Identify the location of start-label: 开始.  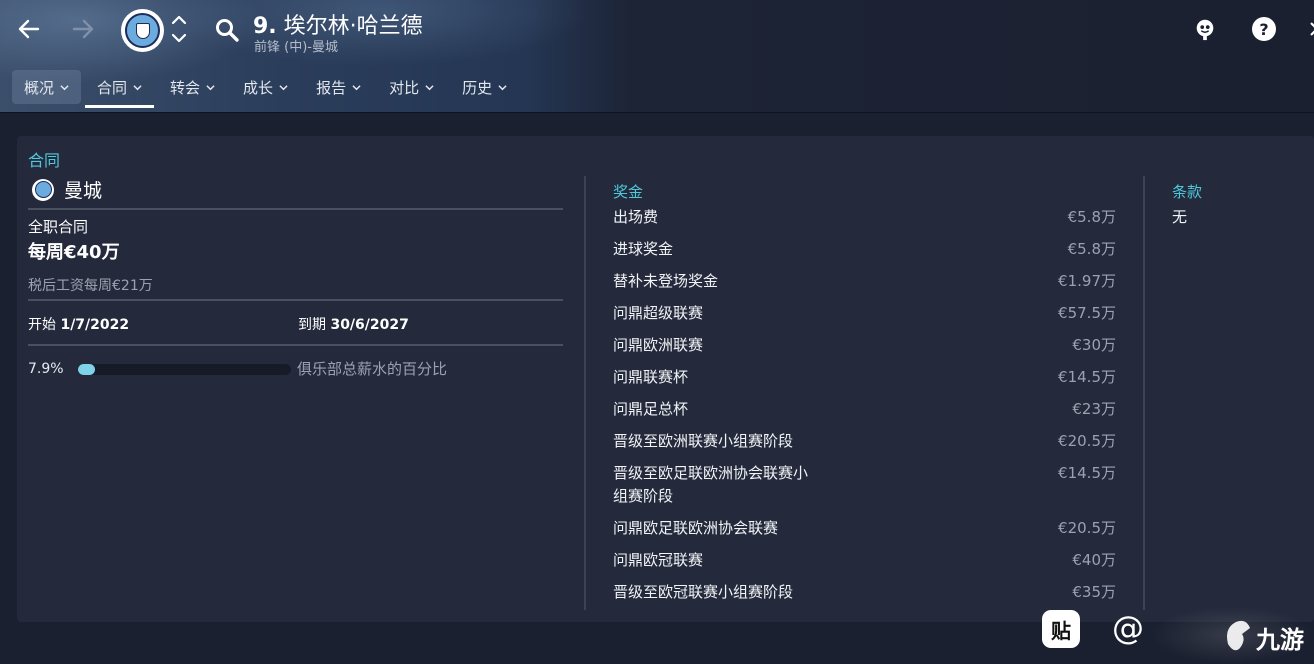
(42, 325).